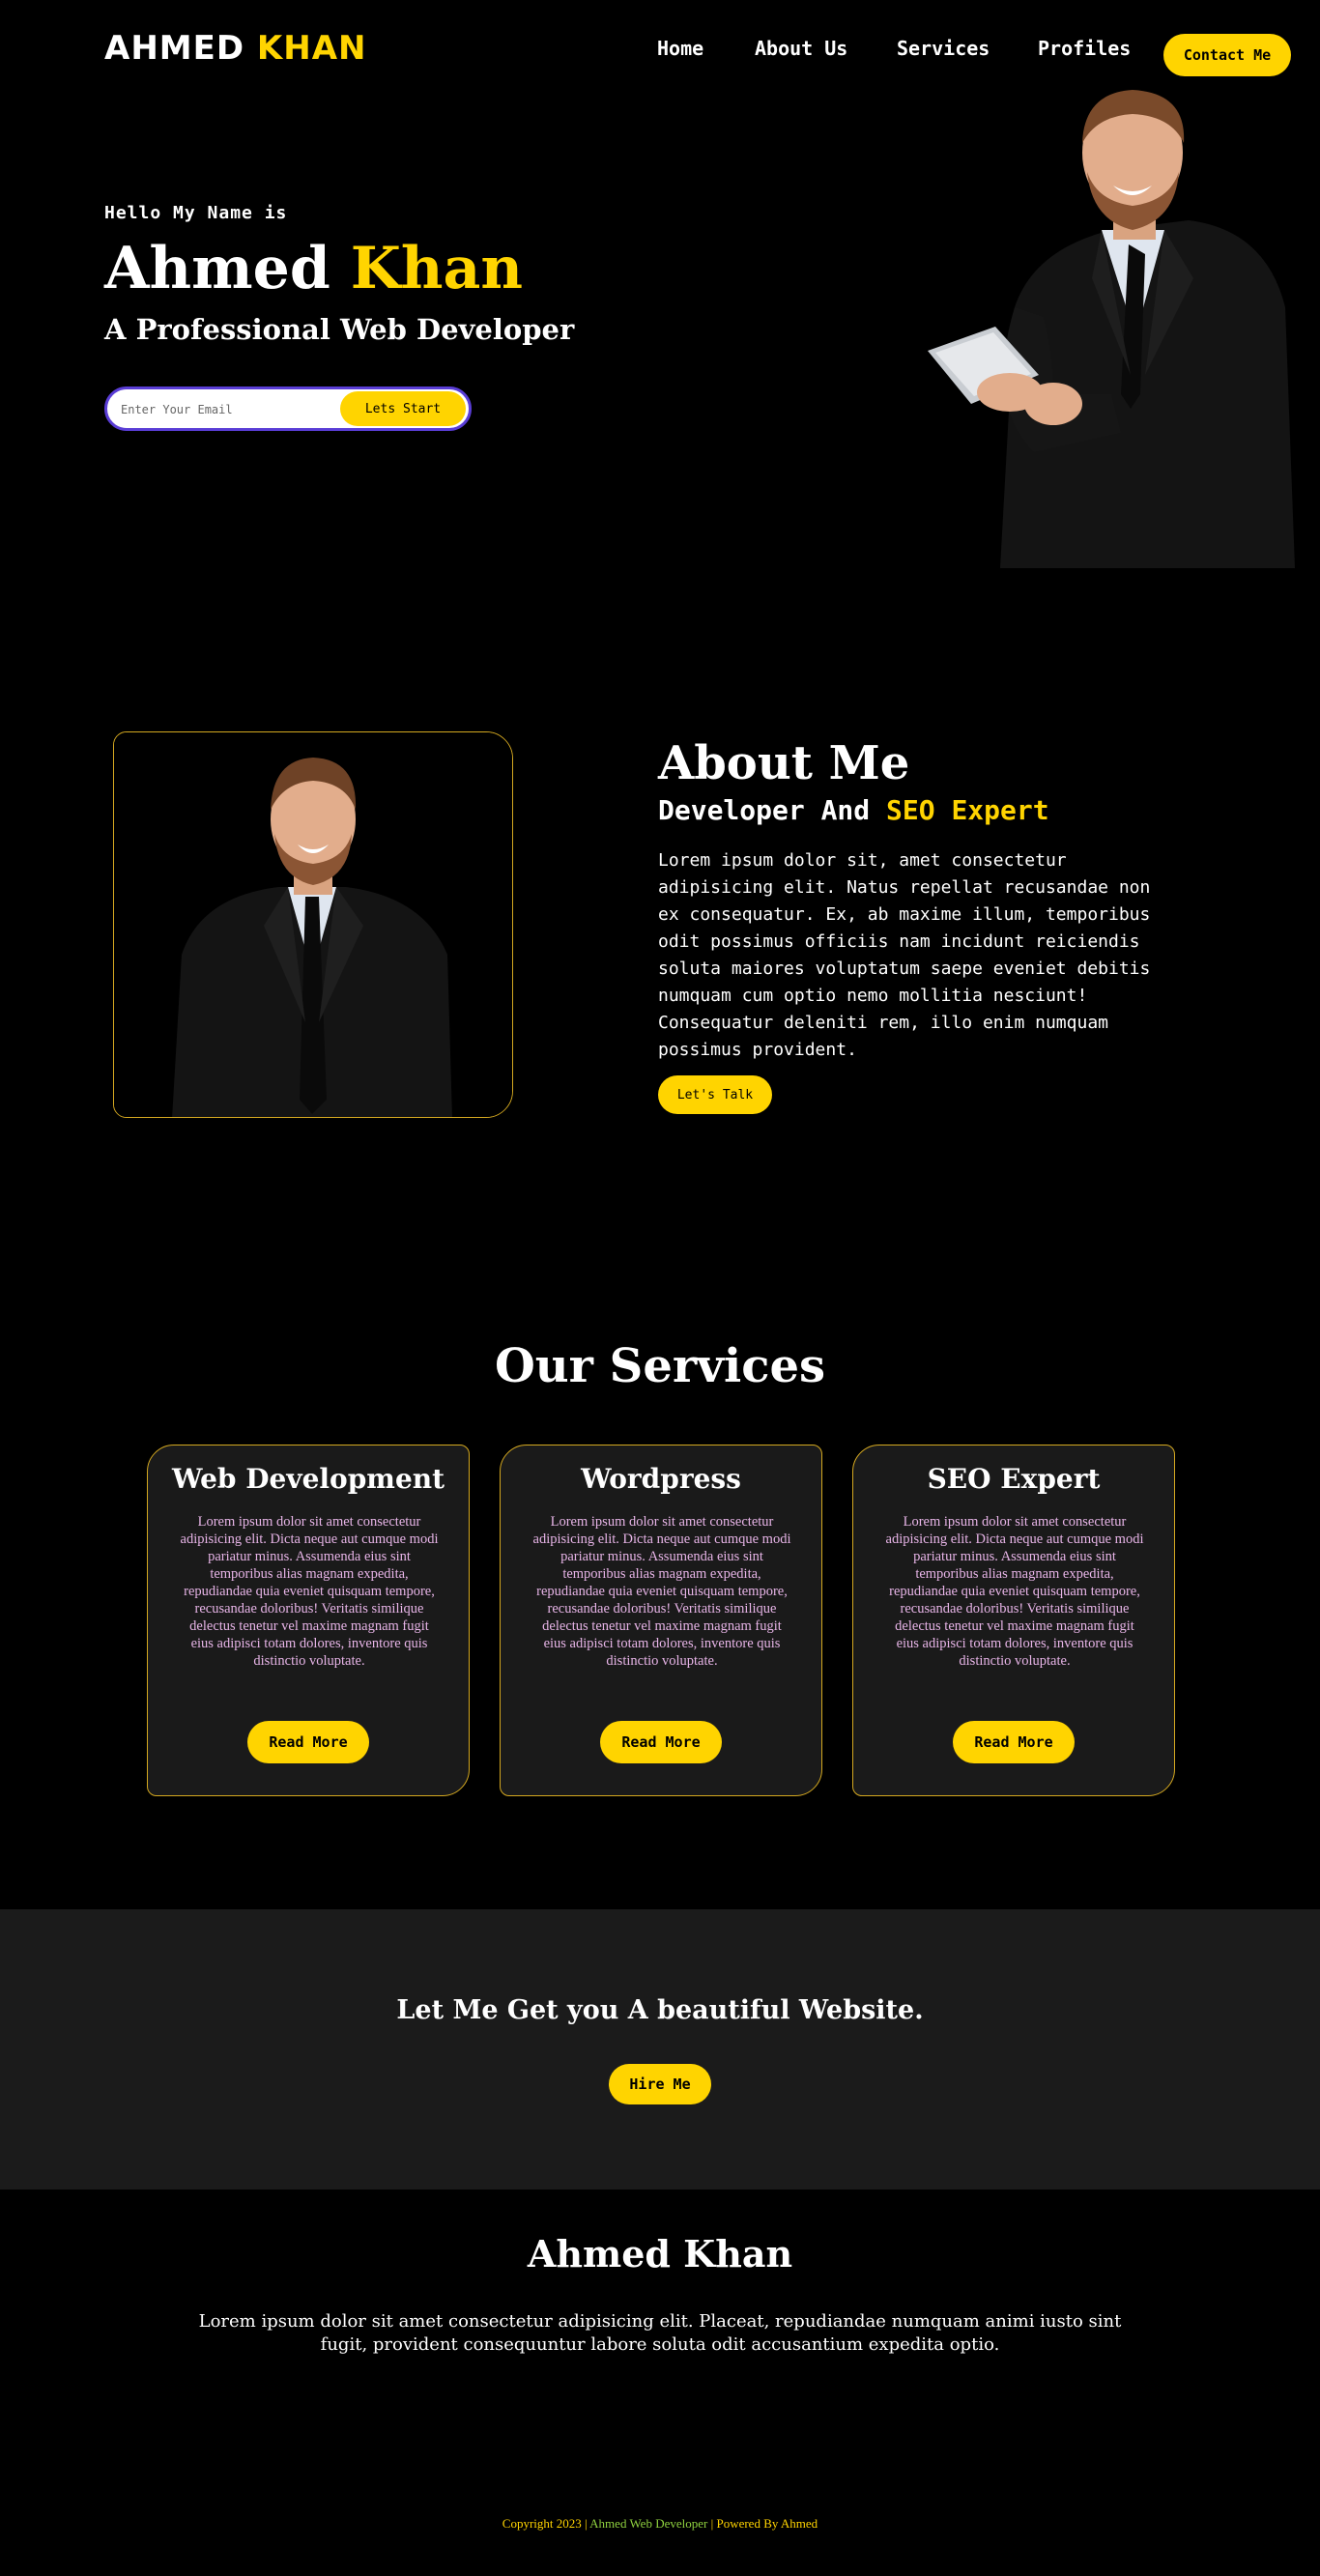  What do you see at coordinates (661, 1479) in the screenshot?
I see `service-card-title: Wordpress` at bounding box center [661, 1479].